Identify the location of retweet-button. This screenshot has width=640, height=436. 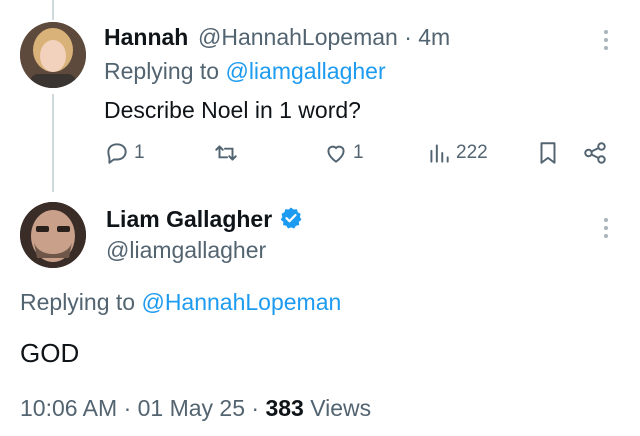
(228, 153).